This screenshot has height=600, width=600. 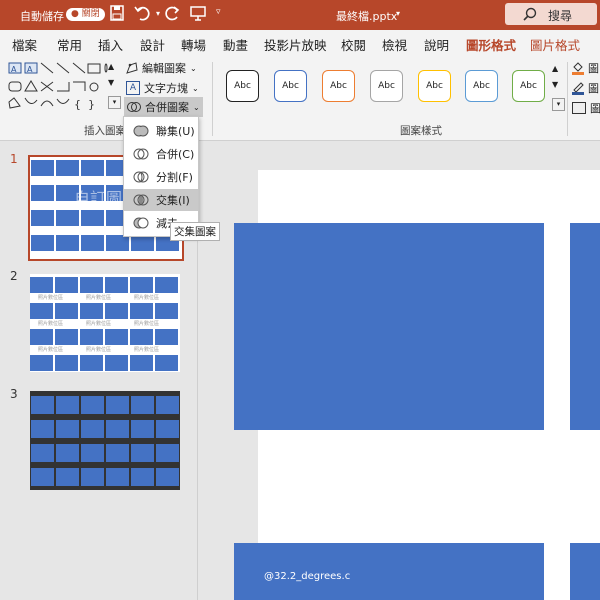 What do you see at coordinates (58, 88) in the screenshot?
I see `shapes-gallery: A A { }` at bounding box center [58, 88].